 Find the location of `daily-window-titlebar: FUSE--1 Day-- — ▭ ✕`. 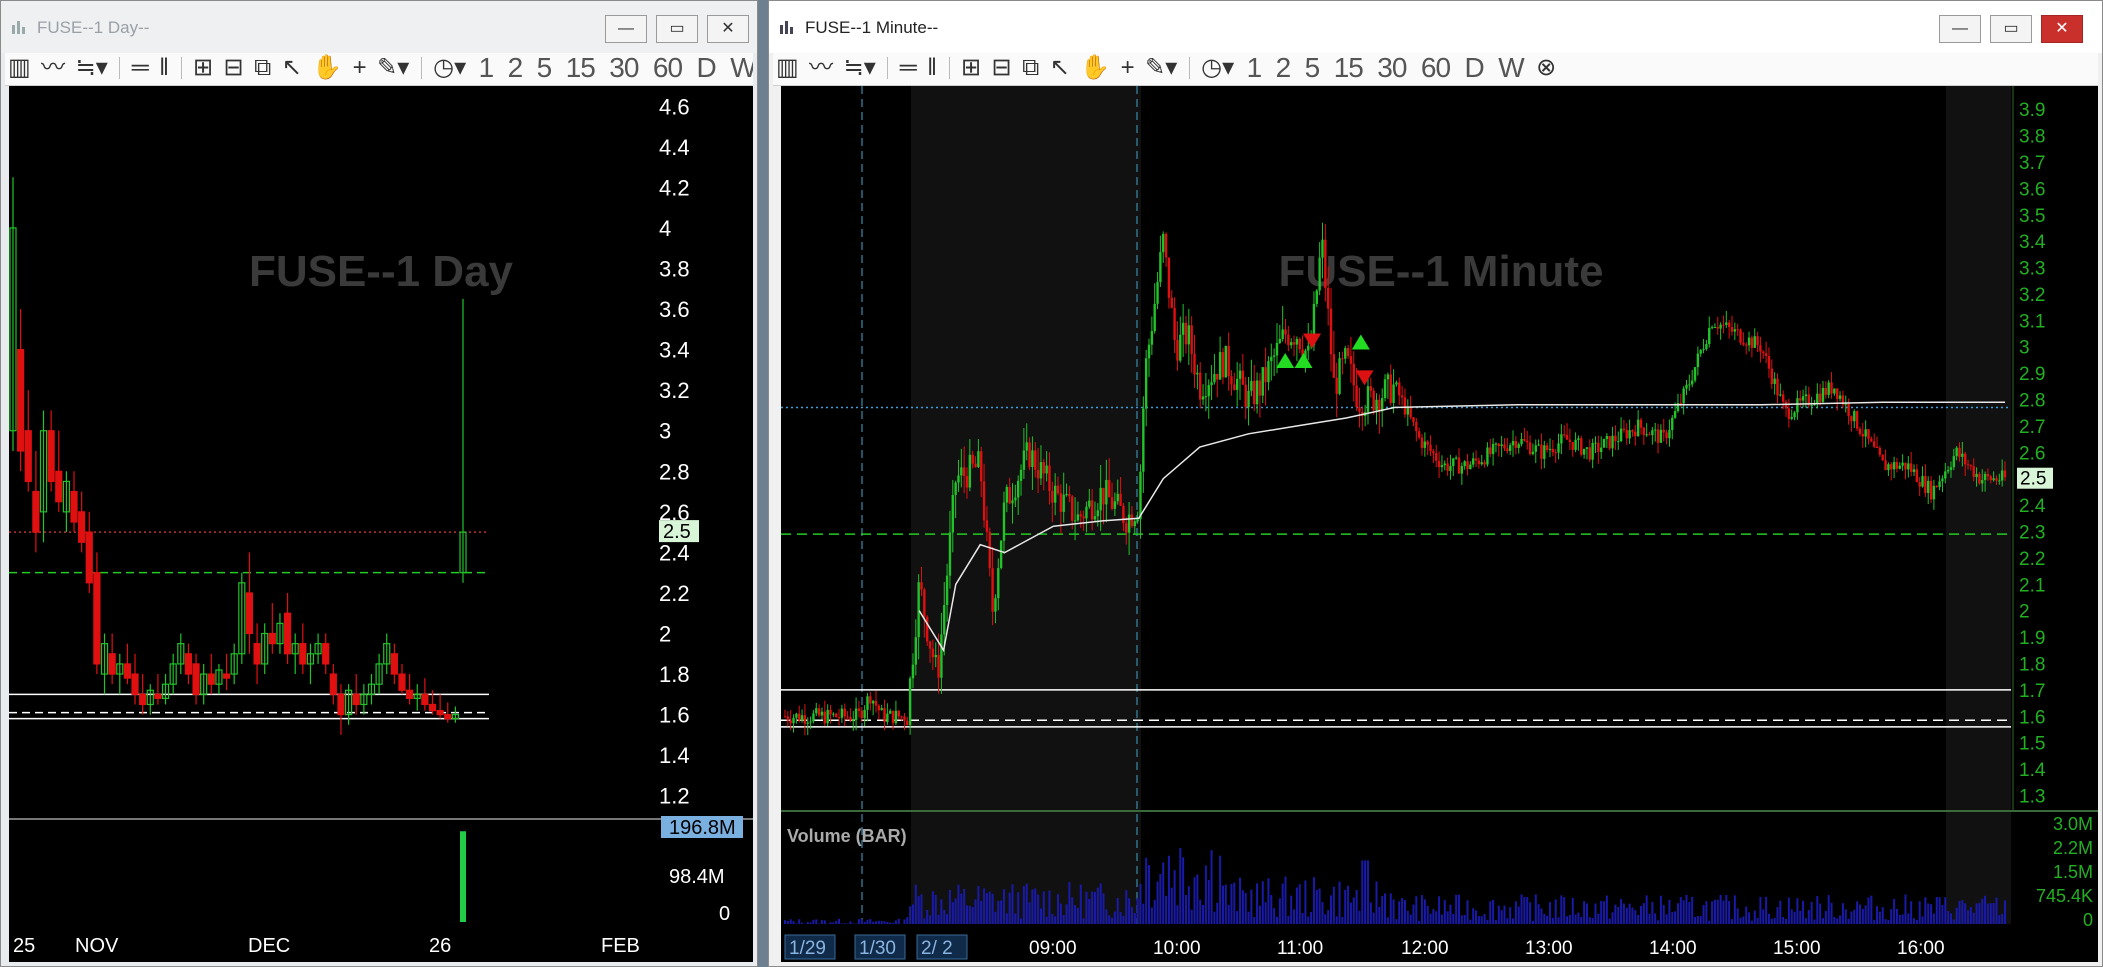

daily-window-titlebar: FUSE--1 Day-- — ▭ ✕ is located at coordinates (379, 27).